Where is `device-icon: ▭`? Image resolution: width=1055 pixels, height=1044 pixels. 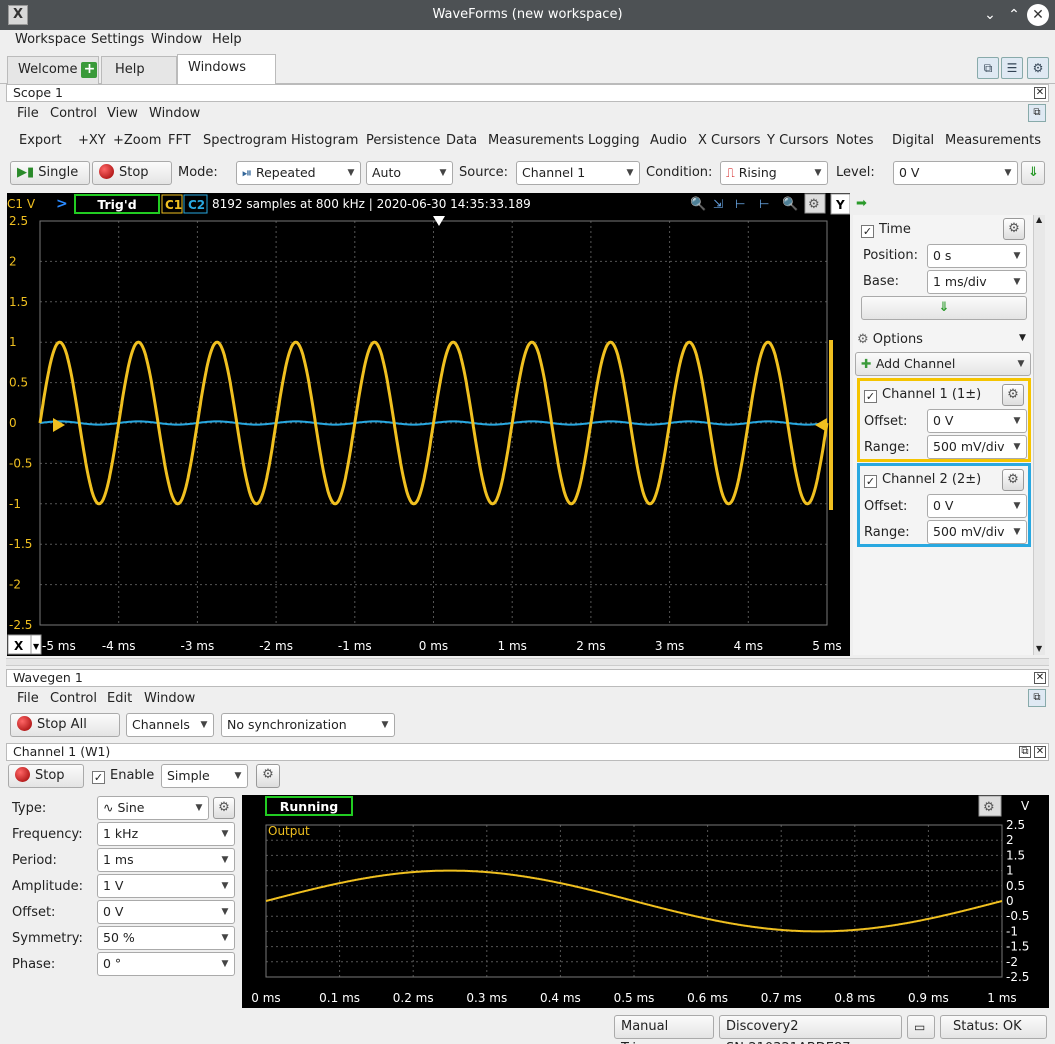
device-icon: ▭ is located at coordinates (921, 1027).